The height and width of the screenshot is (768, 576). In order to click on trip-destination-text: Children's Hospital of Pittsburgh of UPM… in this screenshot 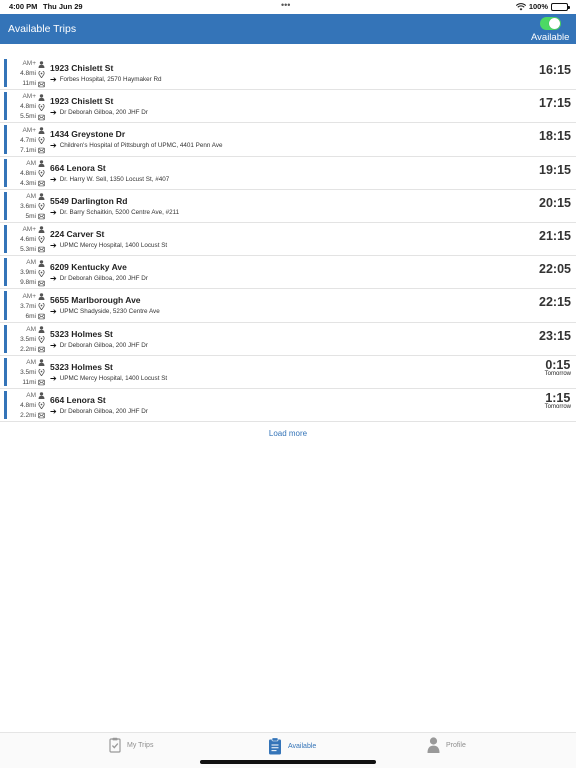, I will do `click(141, 146)`.